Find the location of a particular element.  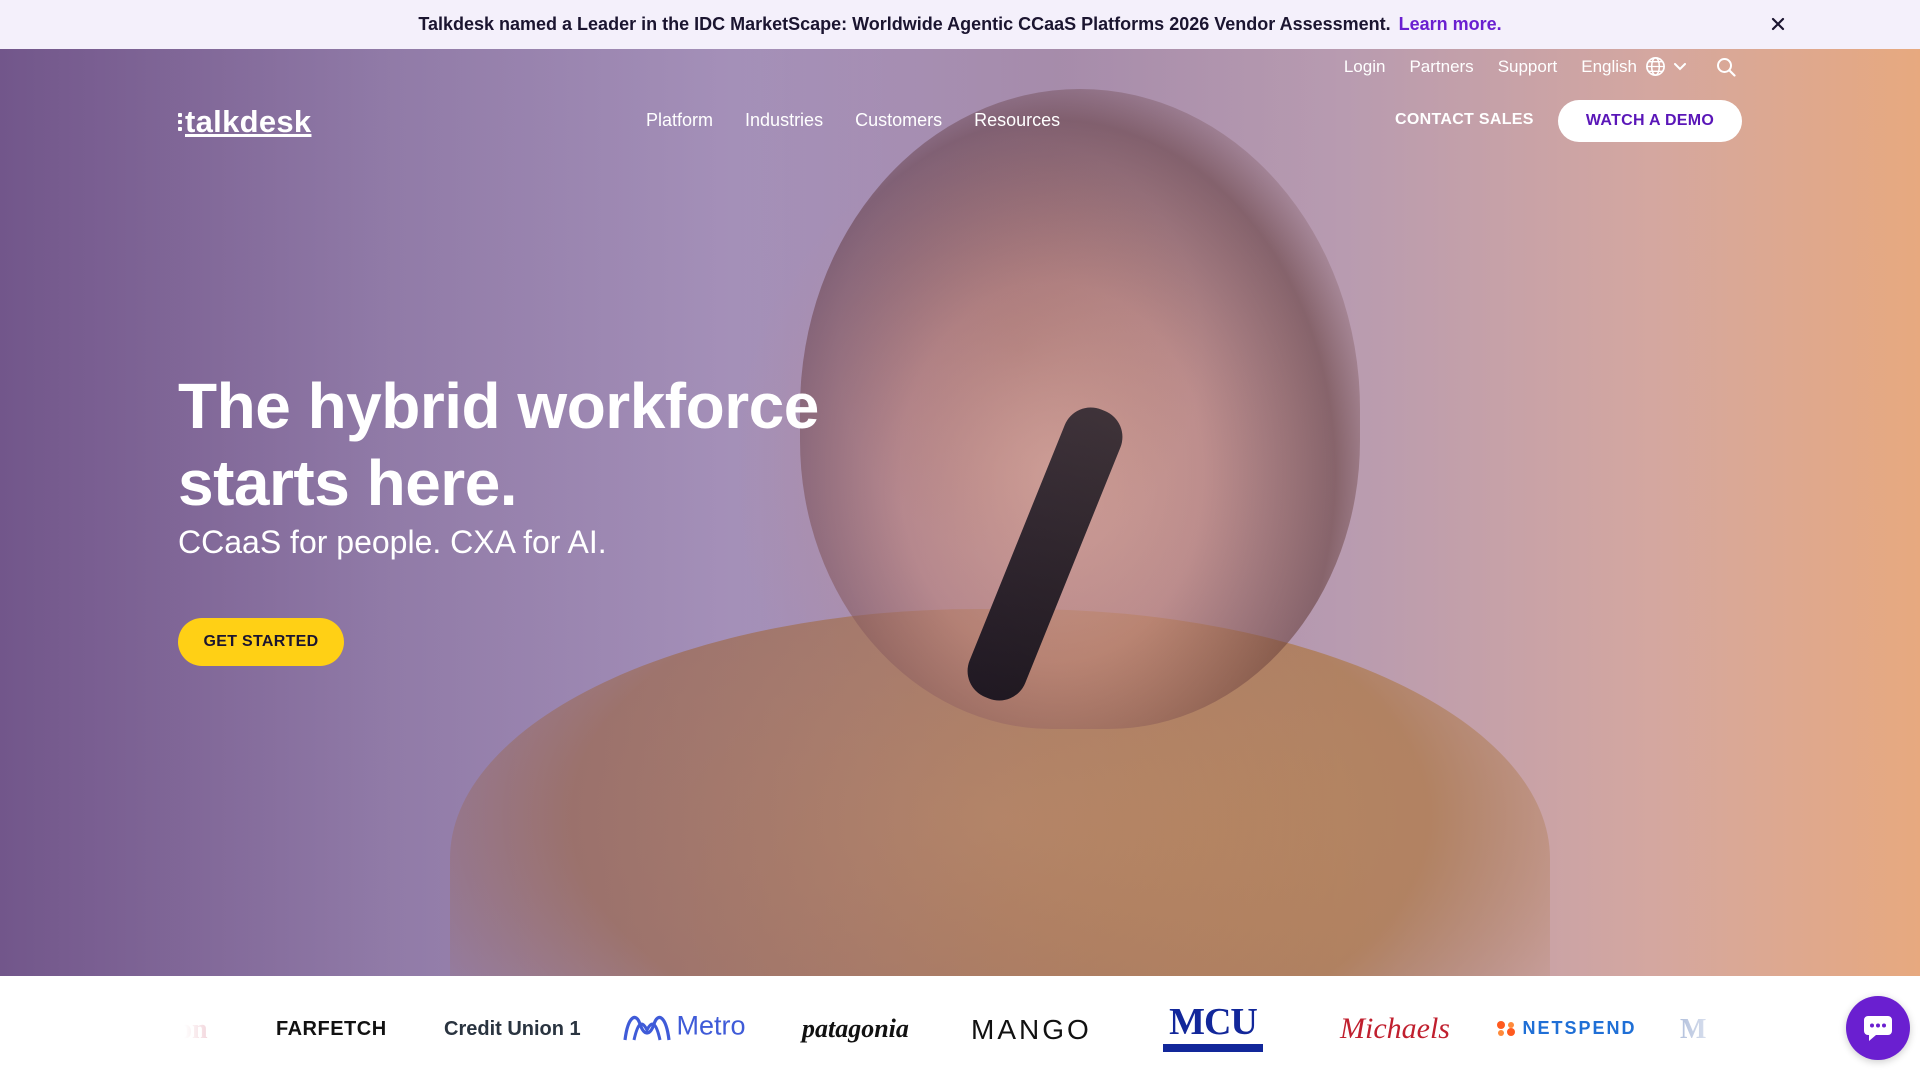

login-link: Login is located at coordinates (1365, 67).